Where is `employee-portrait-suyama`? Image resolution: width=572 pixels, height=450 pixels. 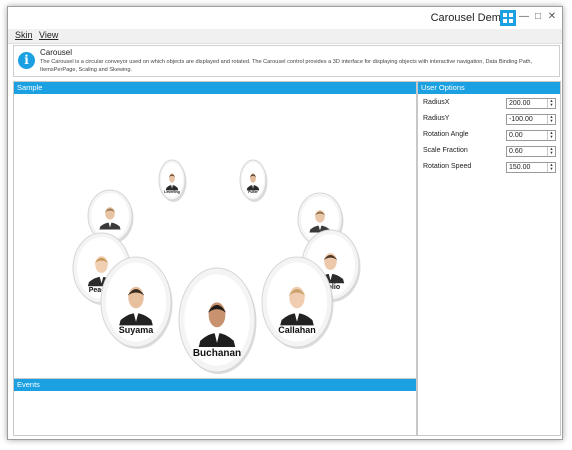
employee-portrait-suyama is located at coordinates (136, 302).